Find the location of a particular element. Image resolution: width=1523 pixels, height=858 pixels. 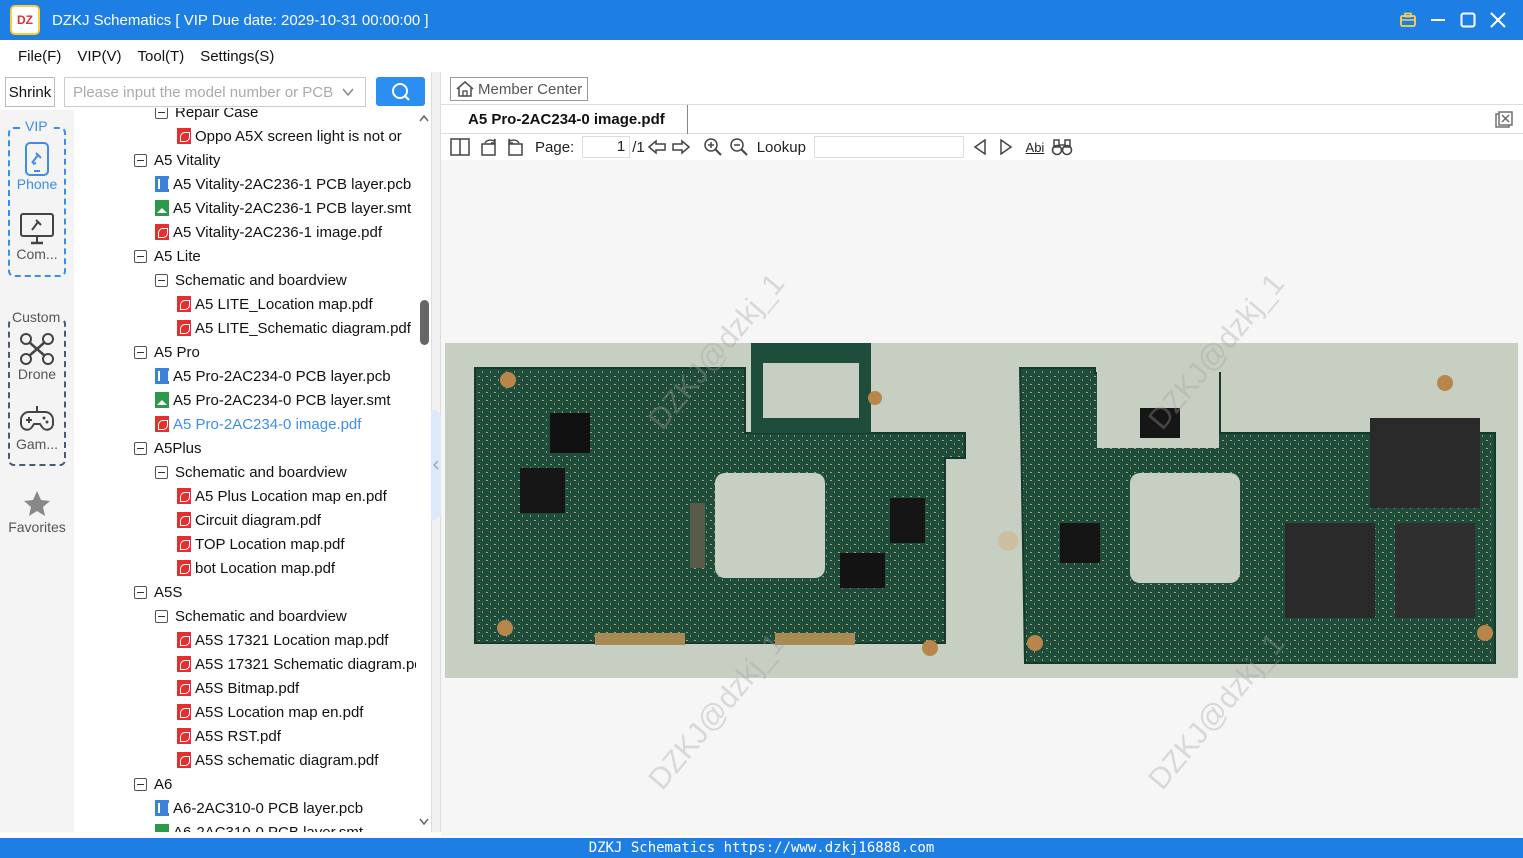

tree-folder: Repair Case is located at coordinates (206, 116).